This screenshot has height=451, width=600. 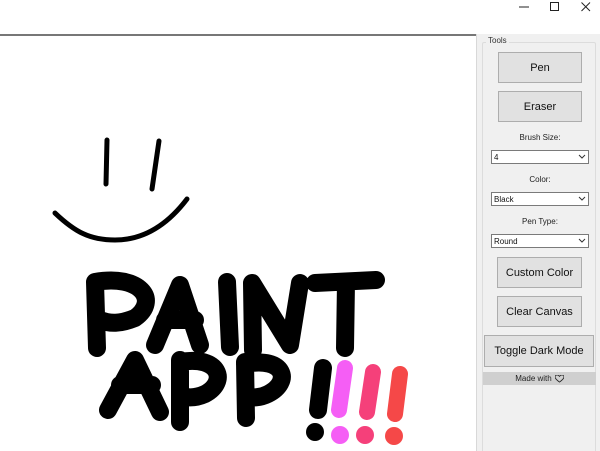 I want to click on custom-color-button: Custom Color, so click(x=539, y=272).